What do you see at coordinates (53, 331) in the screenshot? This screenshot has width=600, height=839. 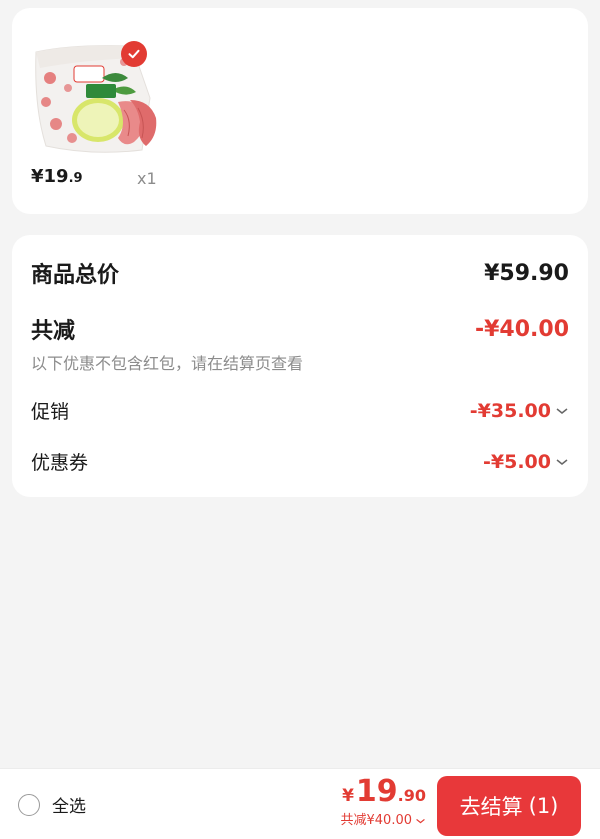 I see `total-discount-label: 共减` at bounding box center [53, 331].